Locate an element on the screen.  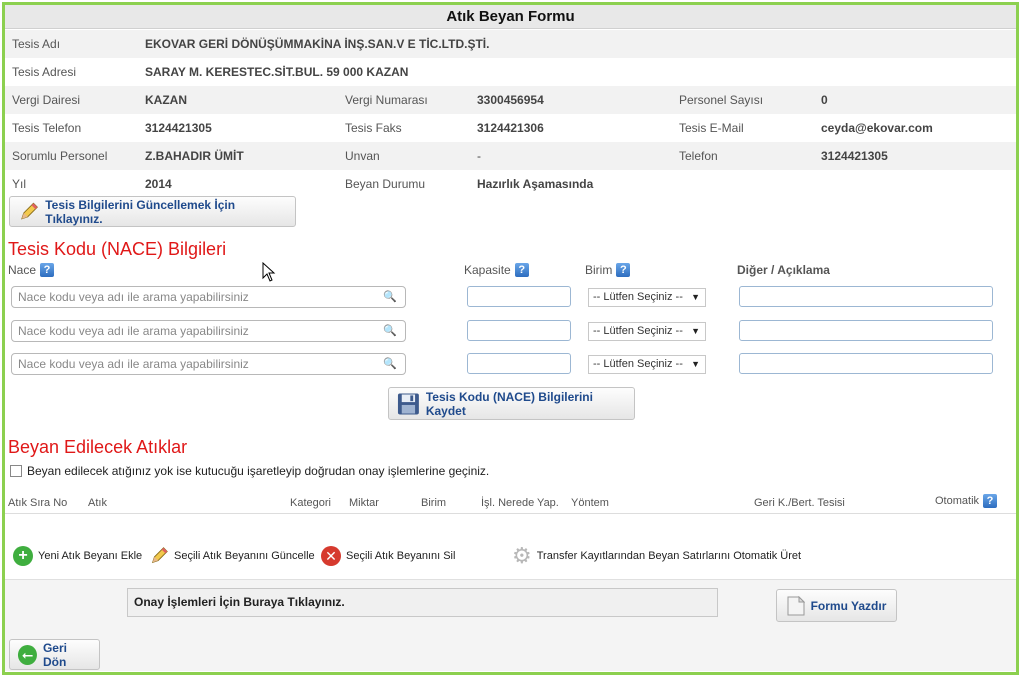
waste-section-title: Beyan Edilecek Atıklar is located at coordinates (98, 447).